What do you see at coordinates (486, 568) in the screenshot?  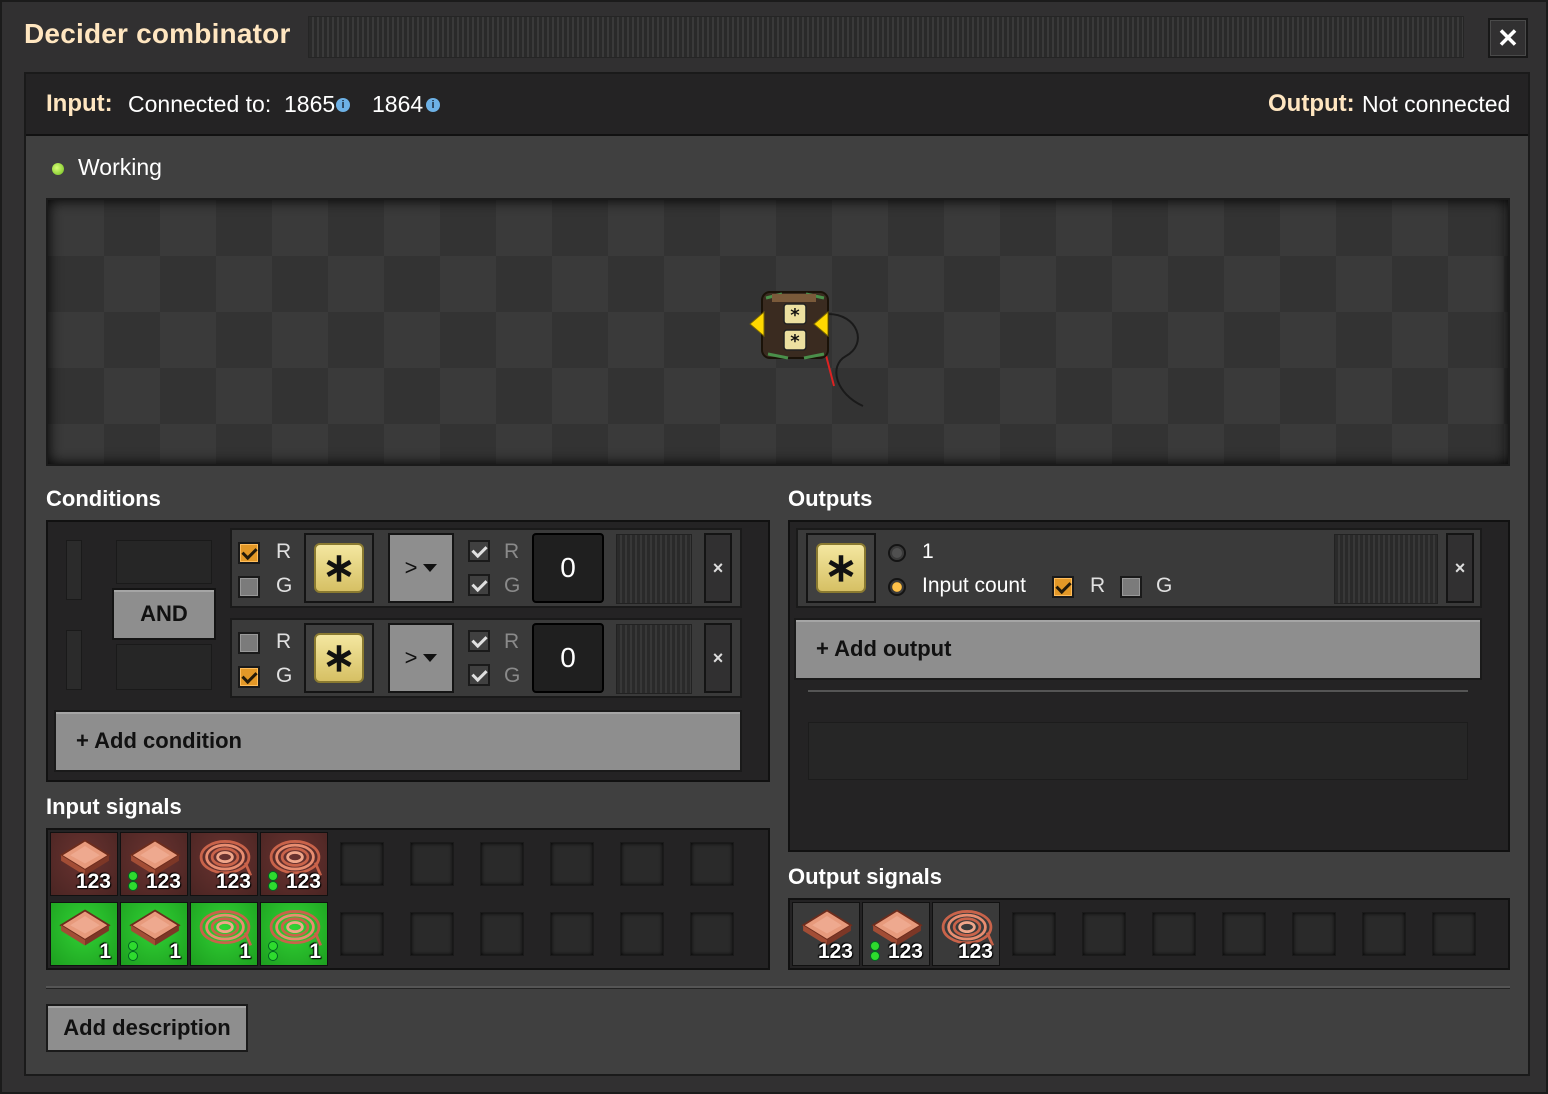 I see `condition-row: R G ∗ > R G 0 ×` at bounding box center [486, 568].